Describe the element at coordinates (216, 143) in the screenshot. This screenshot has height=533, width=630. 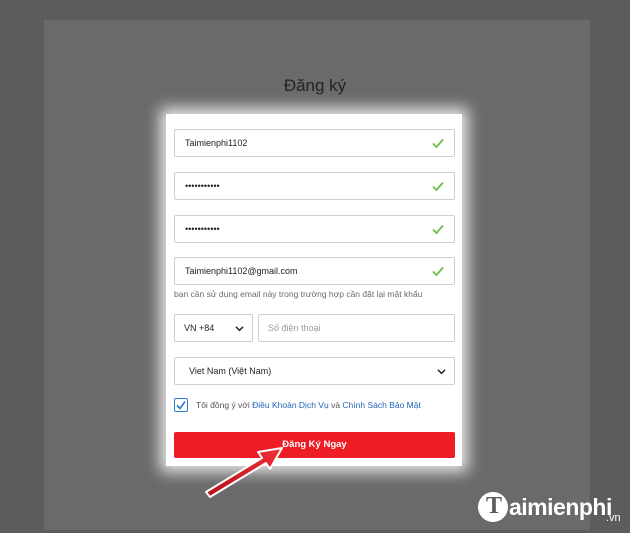
I see `username-value: Taimienphi1102` at that location.